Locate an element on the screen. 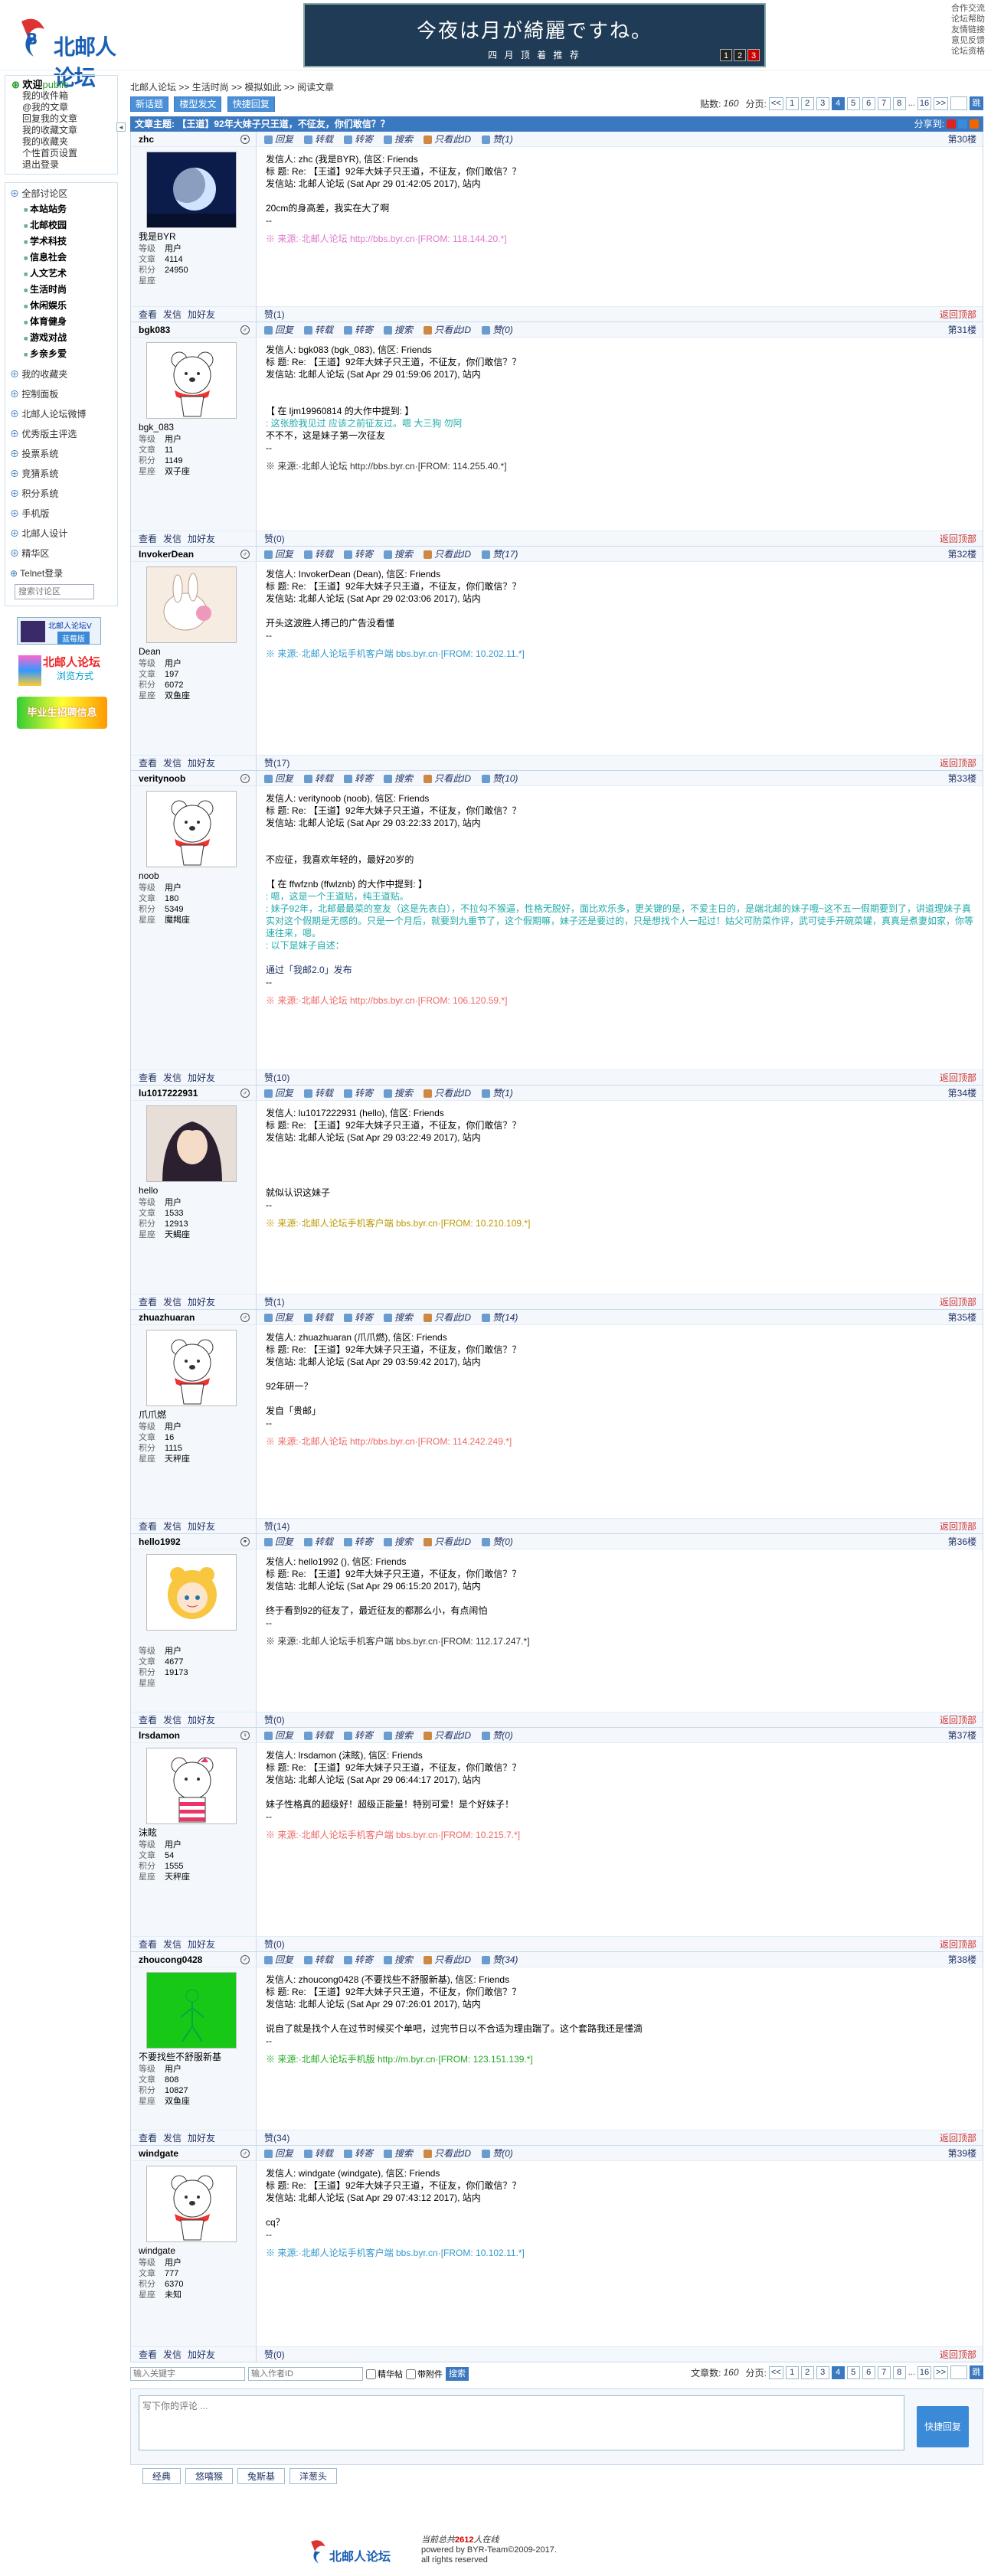 This screenshot has width=991, height=2576. user-link: @我的文章 is located at coordinates (61, 107).